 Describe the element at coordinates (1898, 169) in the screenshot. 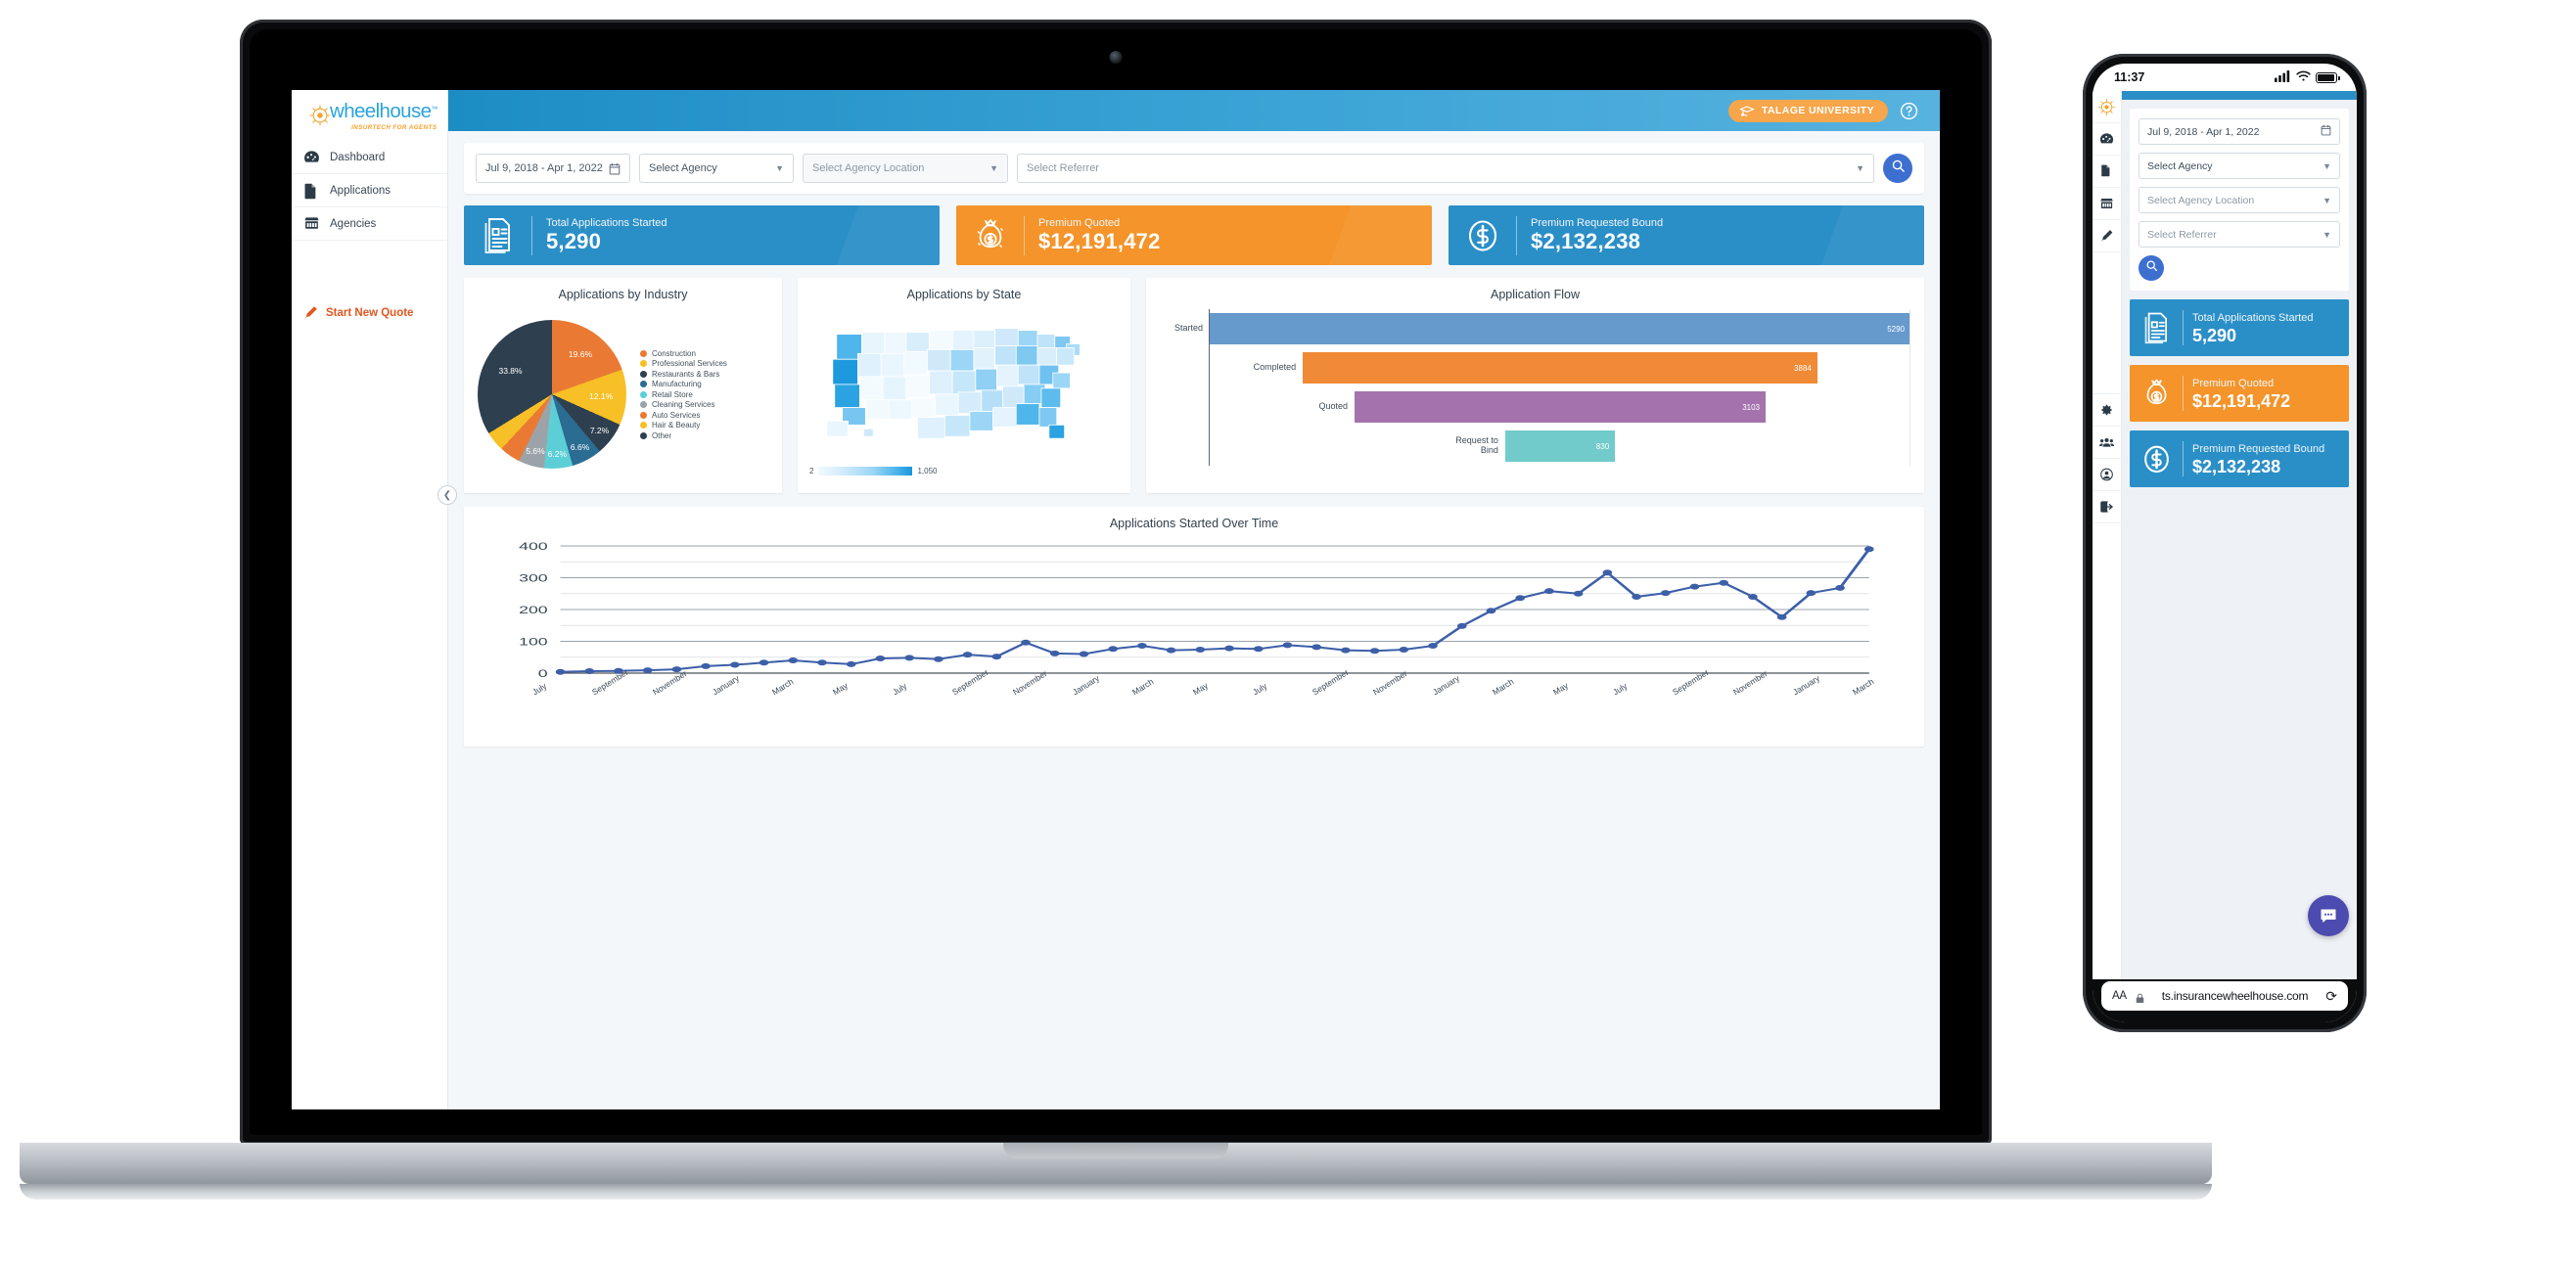

I see `search-button` at that location.